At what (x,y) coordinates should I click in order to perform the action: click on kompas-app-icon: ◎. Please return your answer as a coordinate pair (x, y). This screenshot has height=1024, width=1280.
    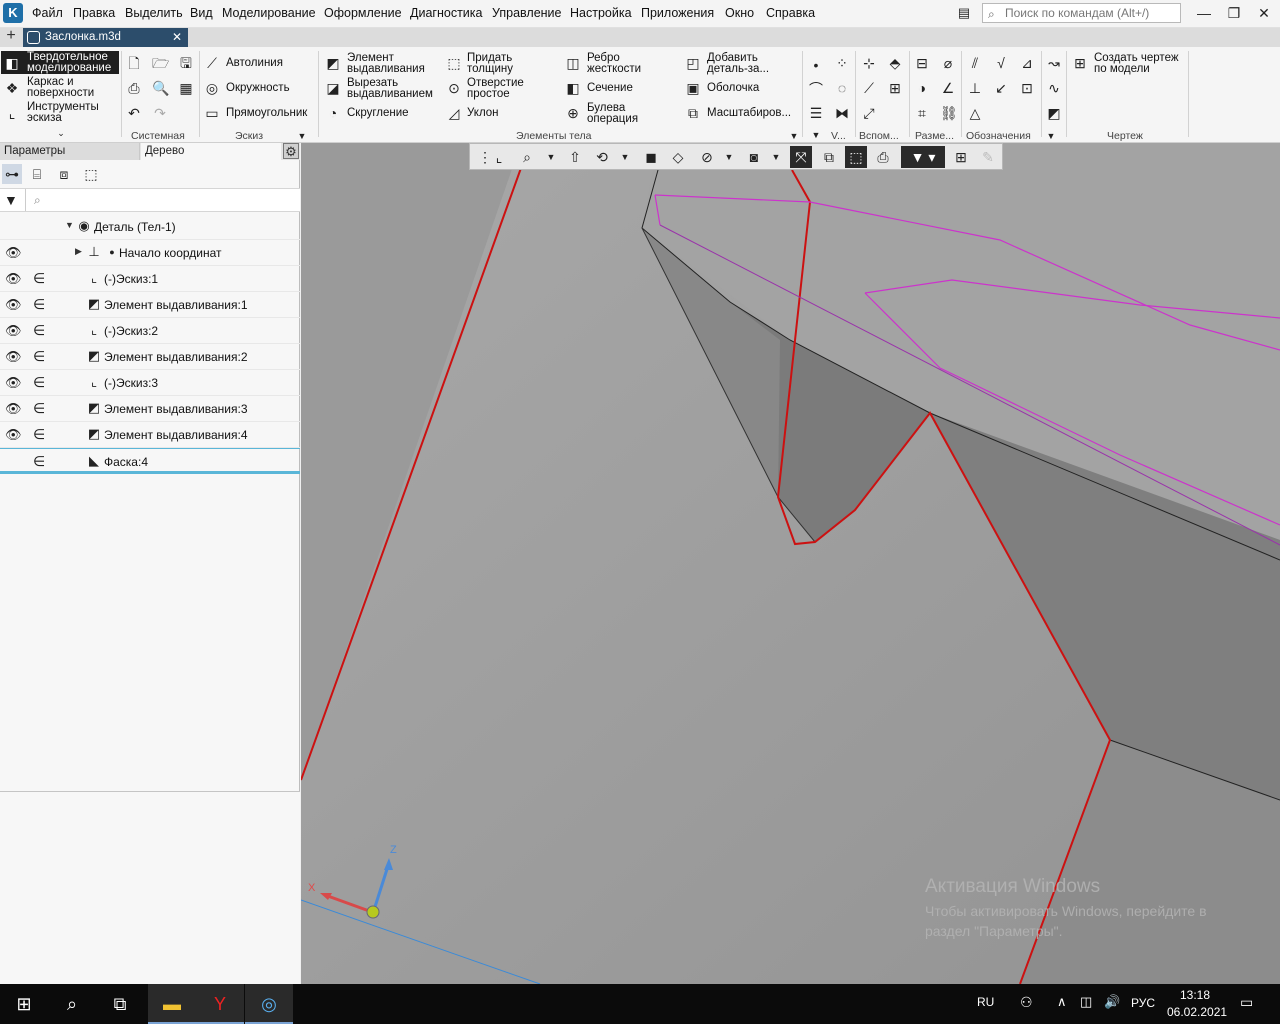
    Looking at the image, I should click on (269, 1004).